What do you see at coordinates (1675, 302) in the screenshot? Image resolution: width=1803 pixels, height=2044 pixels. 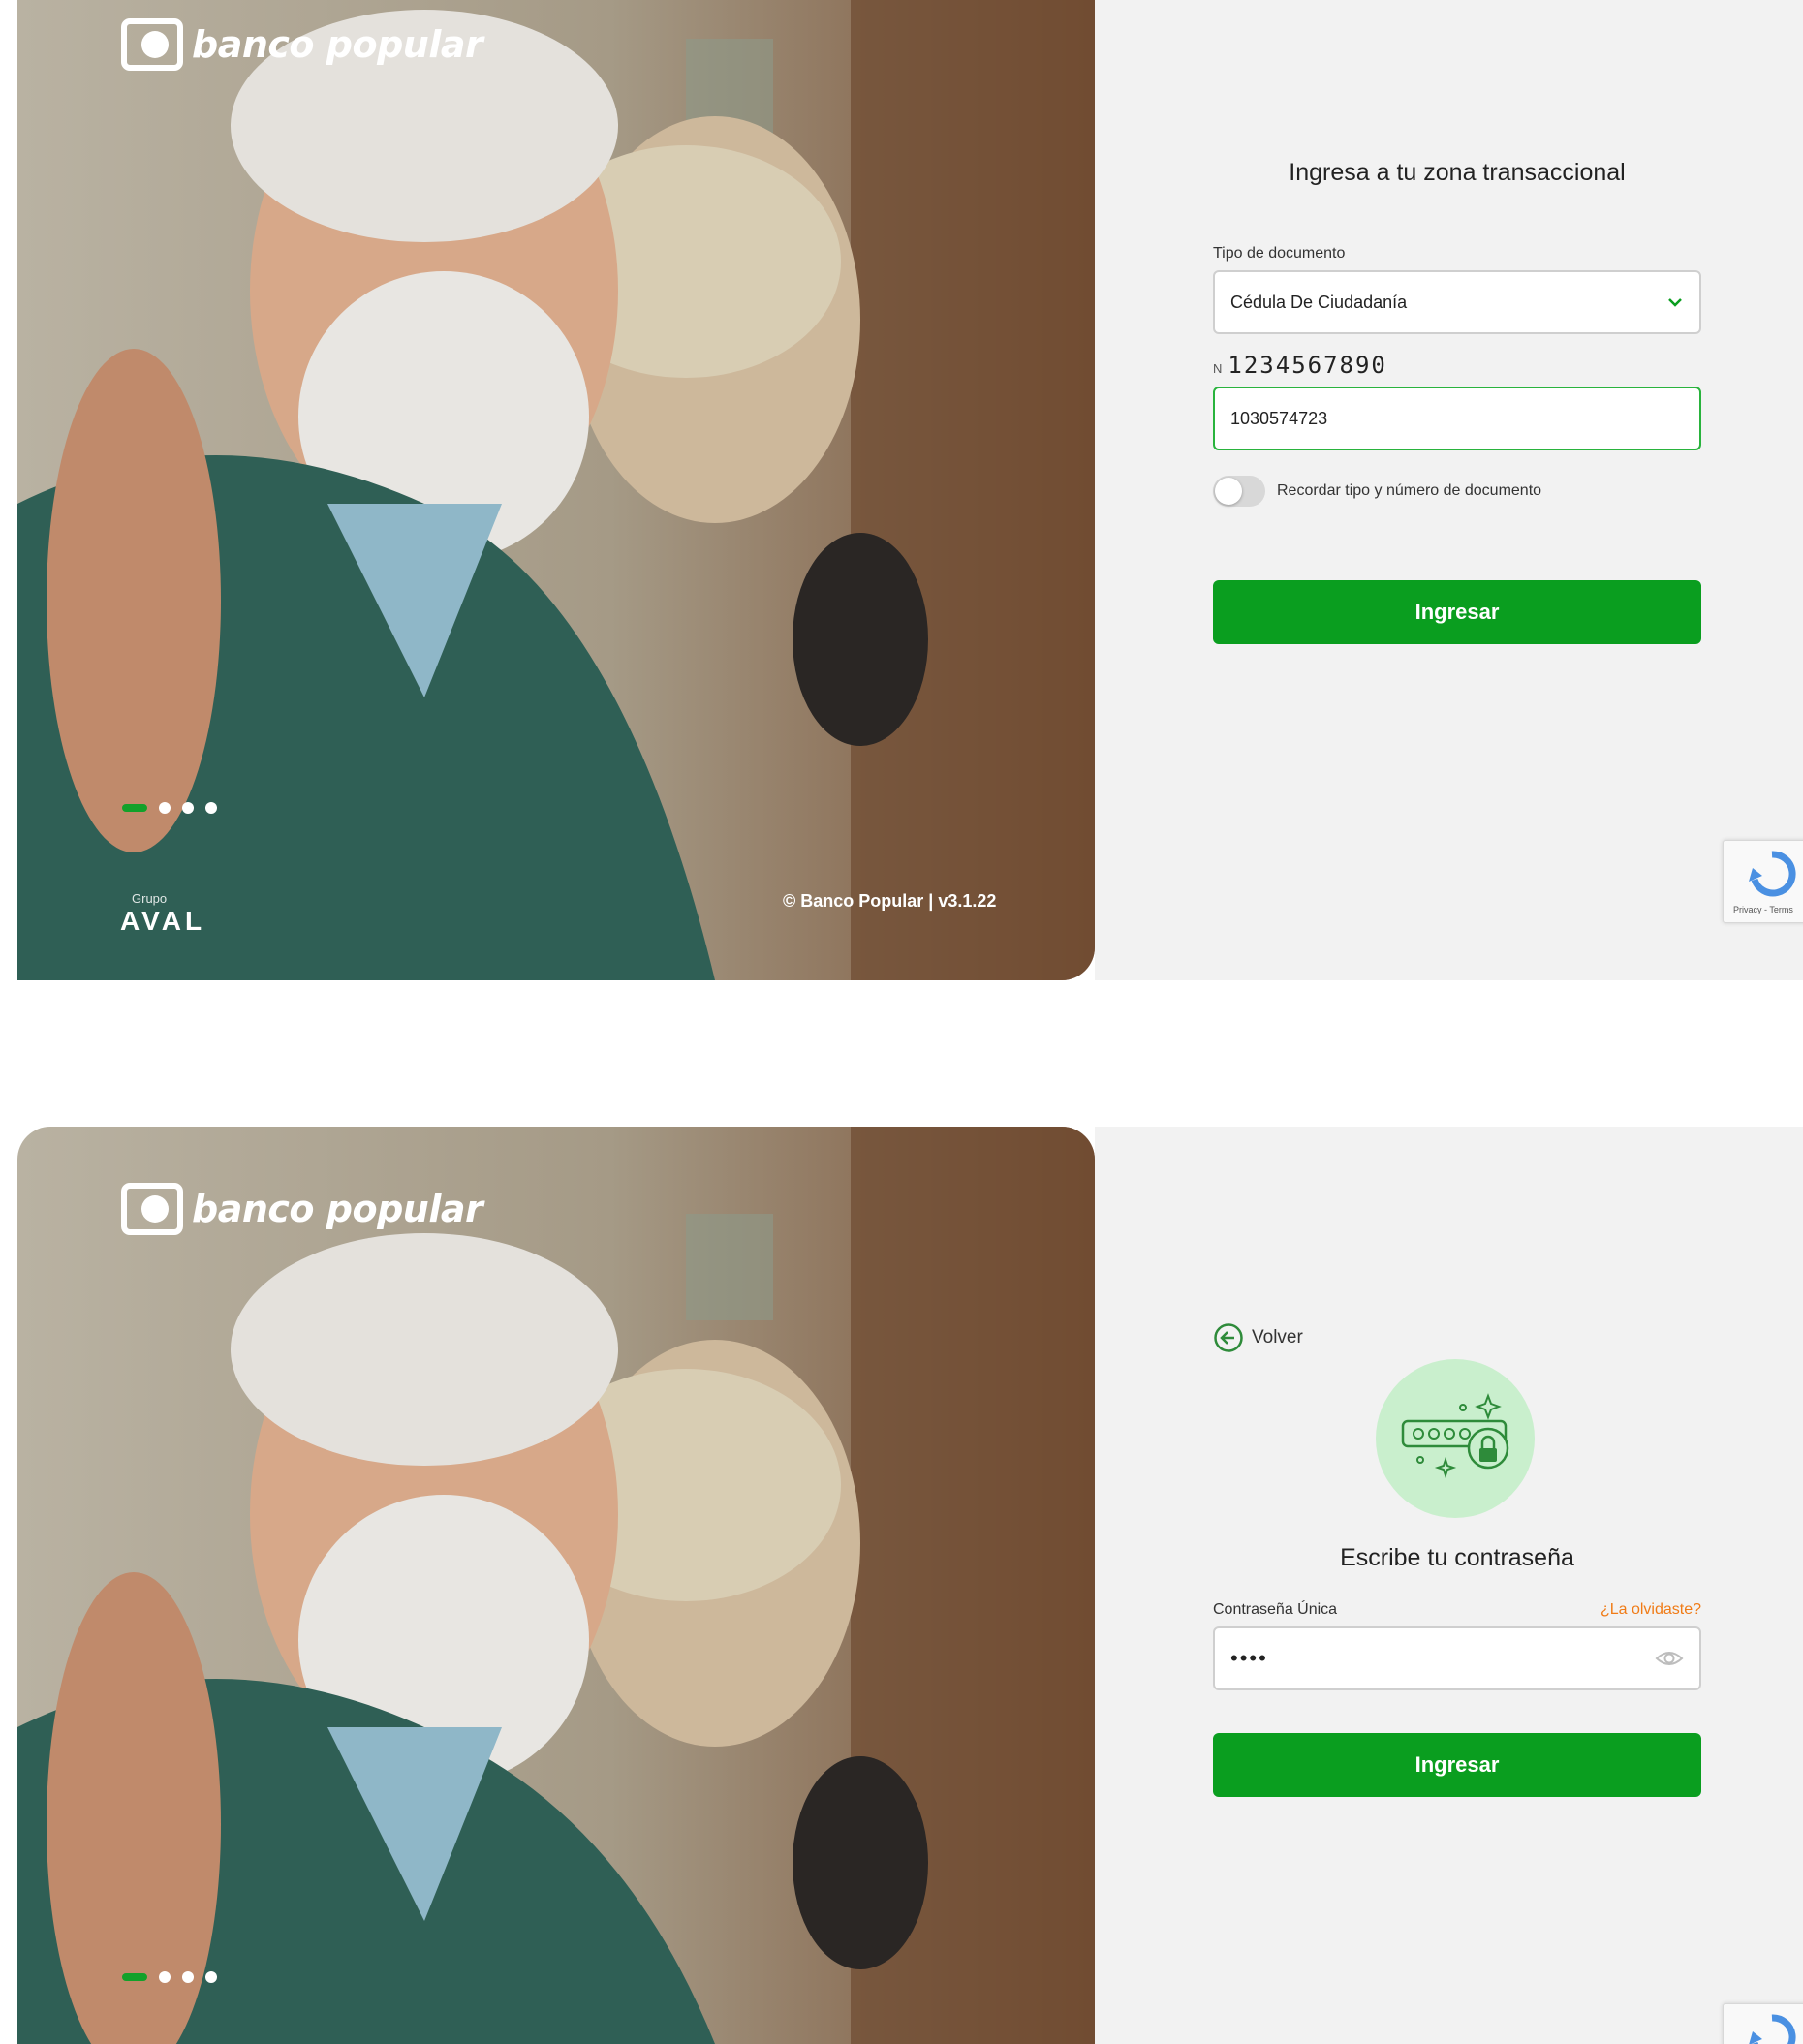 I see `chevron-down-icon` at bounding box center [1675, 302].